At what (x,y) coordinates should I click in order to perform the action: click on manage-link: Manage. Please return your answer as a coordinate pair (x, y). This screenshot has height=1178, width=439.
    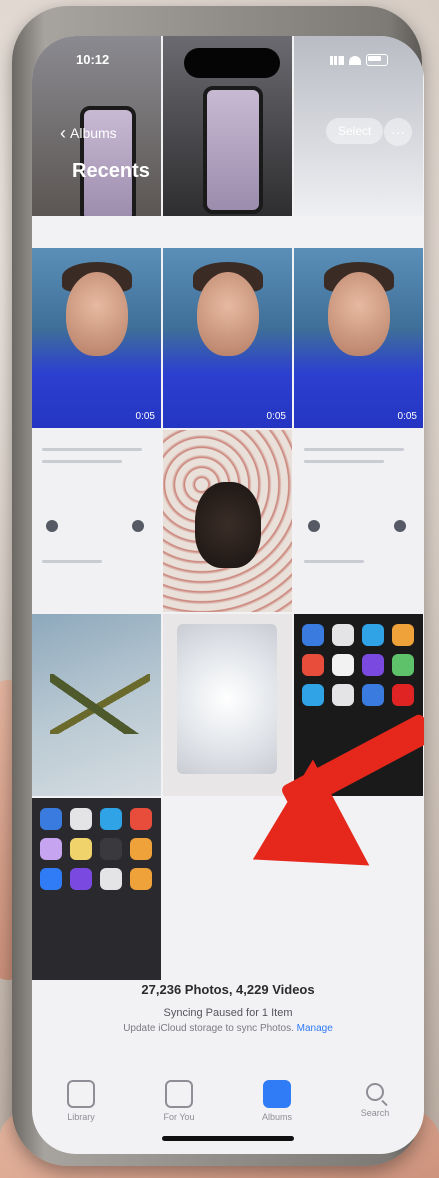
    Looking at the image, I should click on (315, 1028).